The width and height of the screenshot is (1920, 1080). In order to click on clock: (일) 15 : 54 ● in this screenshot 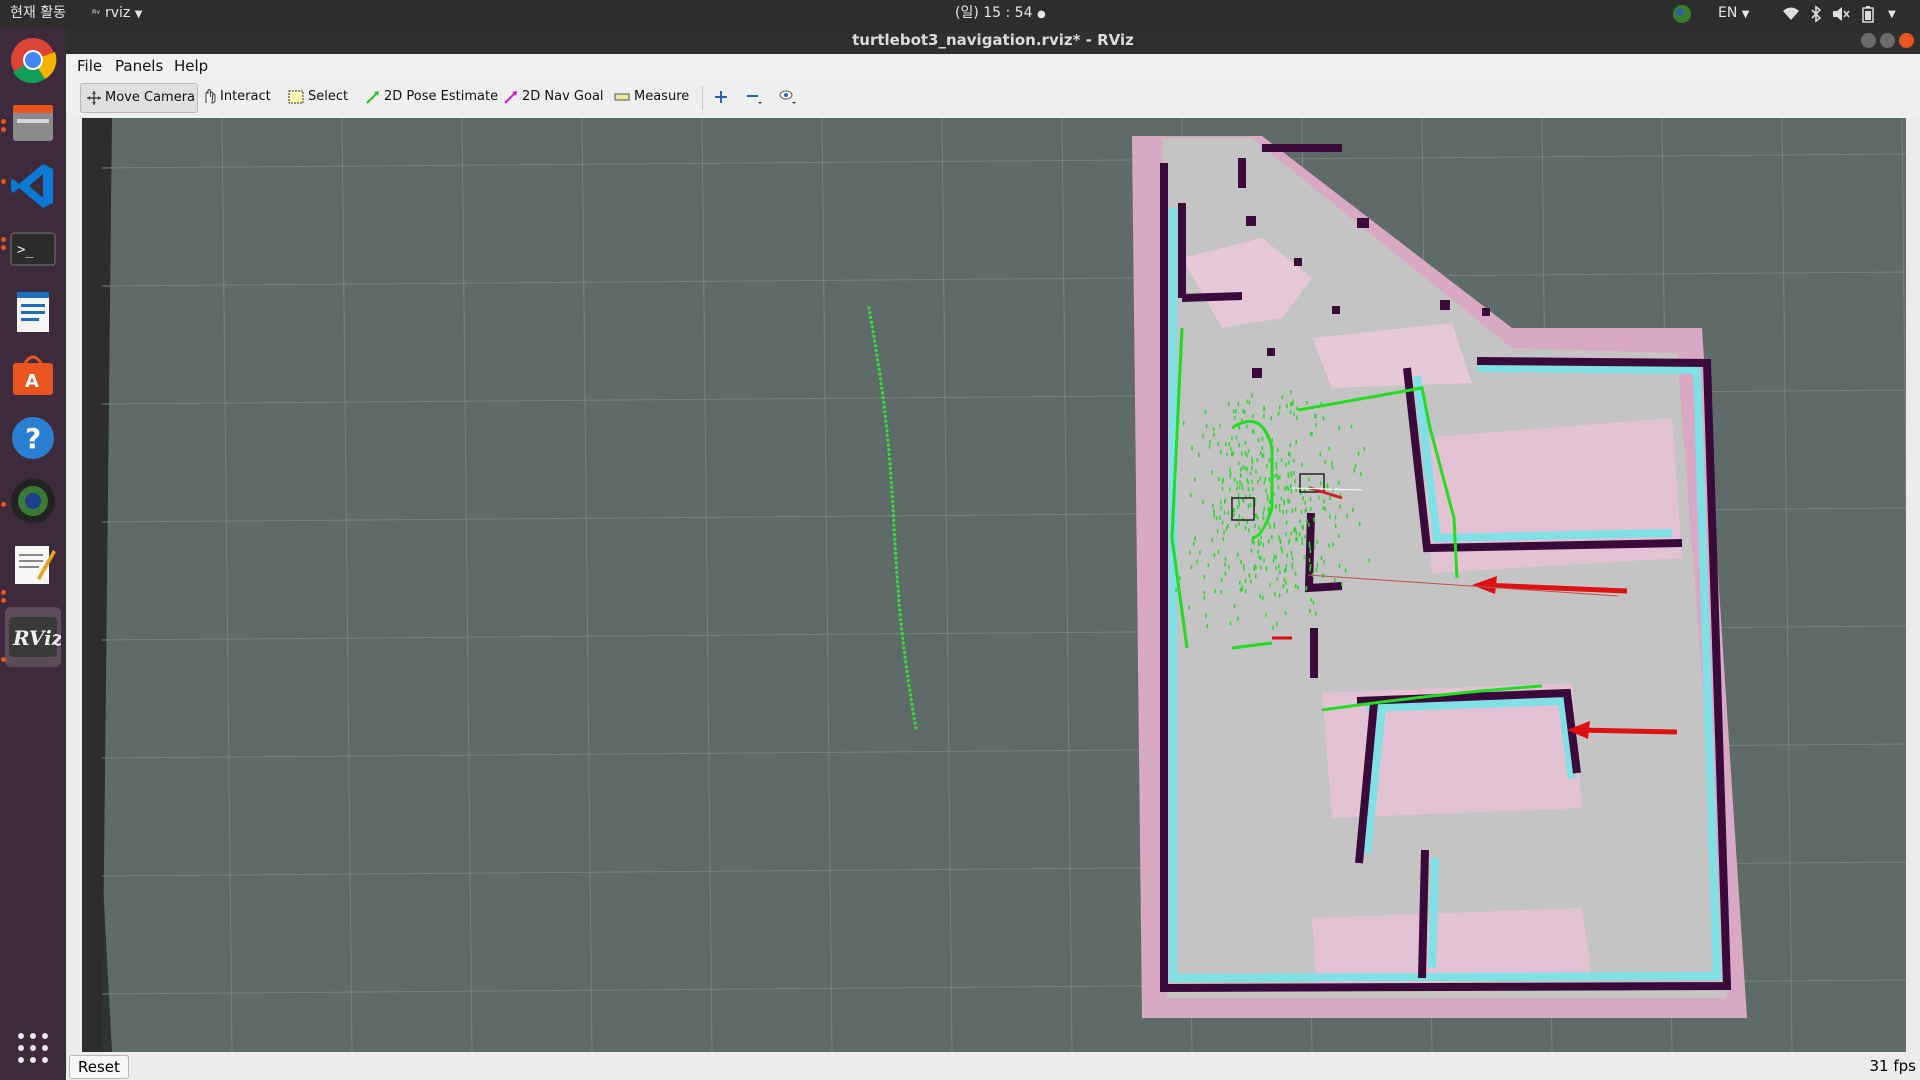, I will do `click(1000, 13)`.